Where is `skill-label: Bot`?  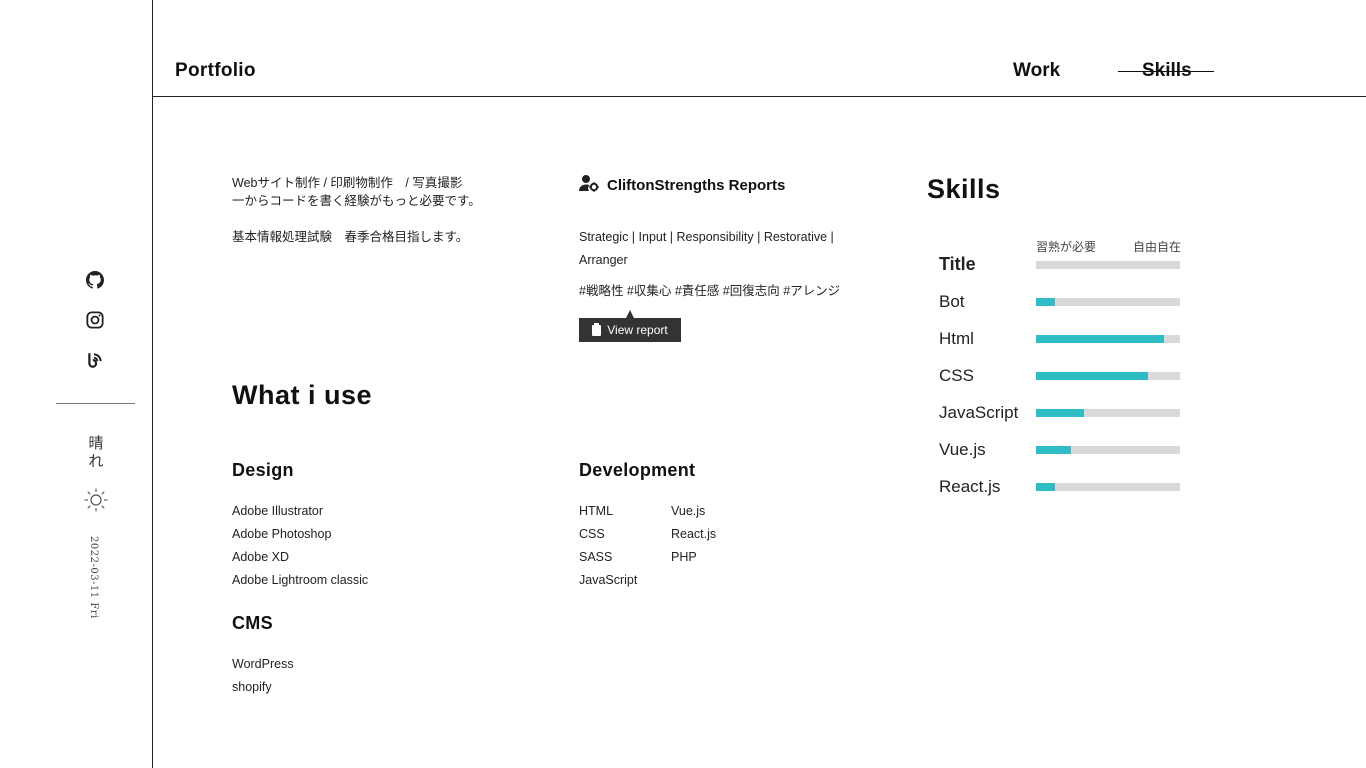
skill-label: Bot is located at coordinates (952, 301).